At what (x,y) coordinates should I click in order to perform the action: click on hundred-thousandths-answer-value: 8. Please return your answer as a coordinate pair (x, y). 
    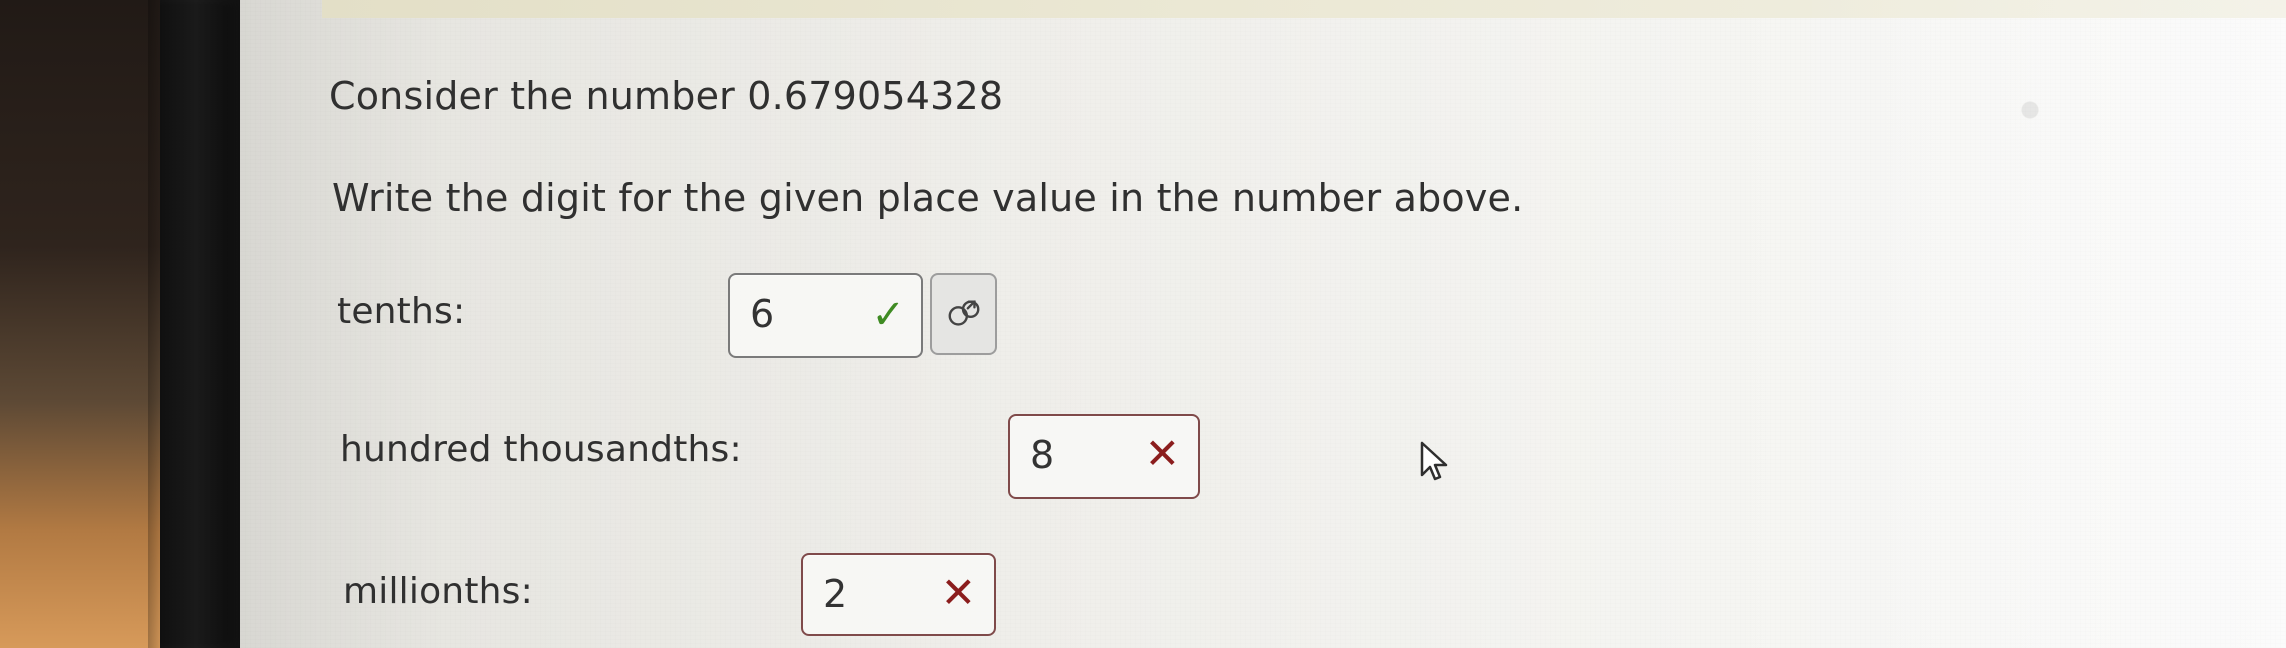
    Looking at the image, I should click on (1042, 455).